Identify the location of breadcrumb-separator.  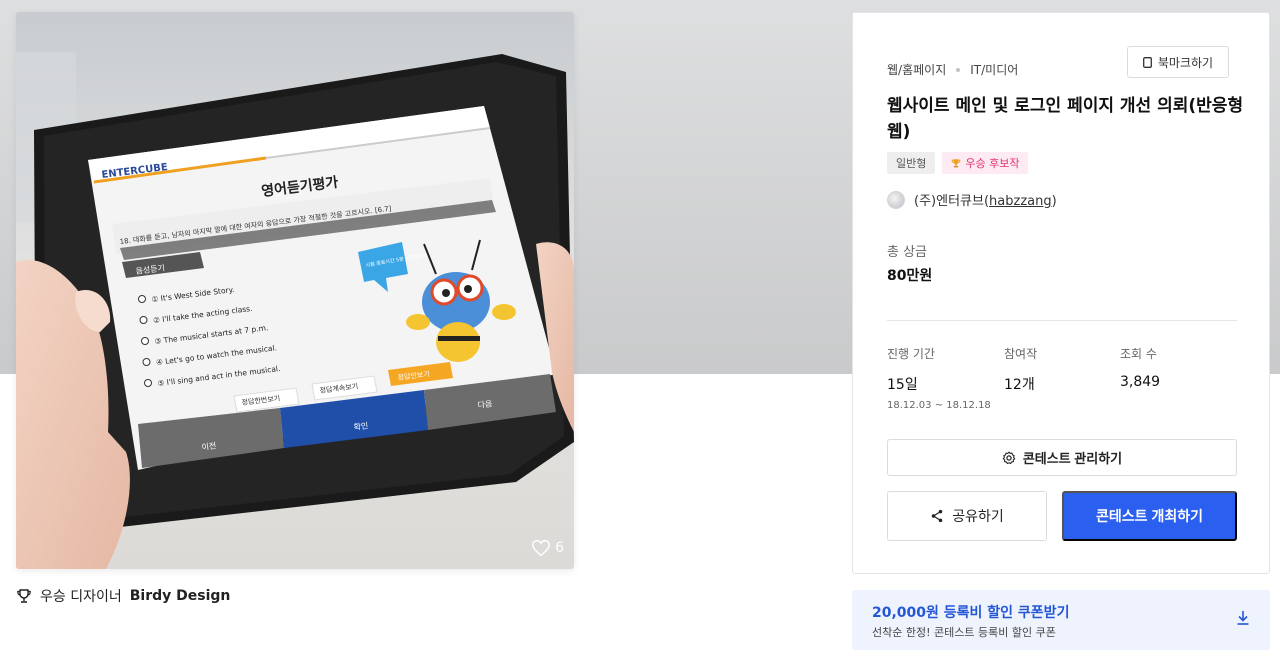
(958, 69).